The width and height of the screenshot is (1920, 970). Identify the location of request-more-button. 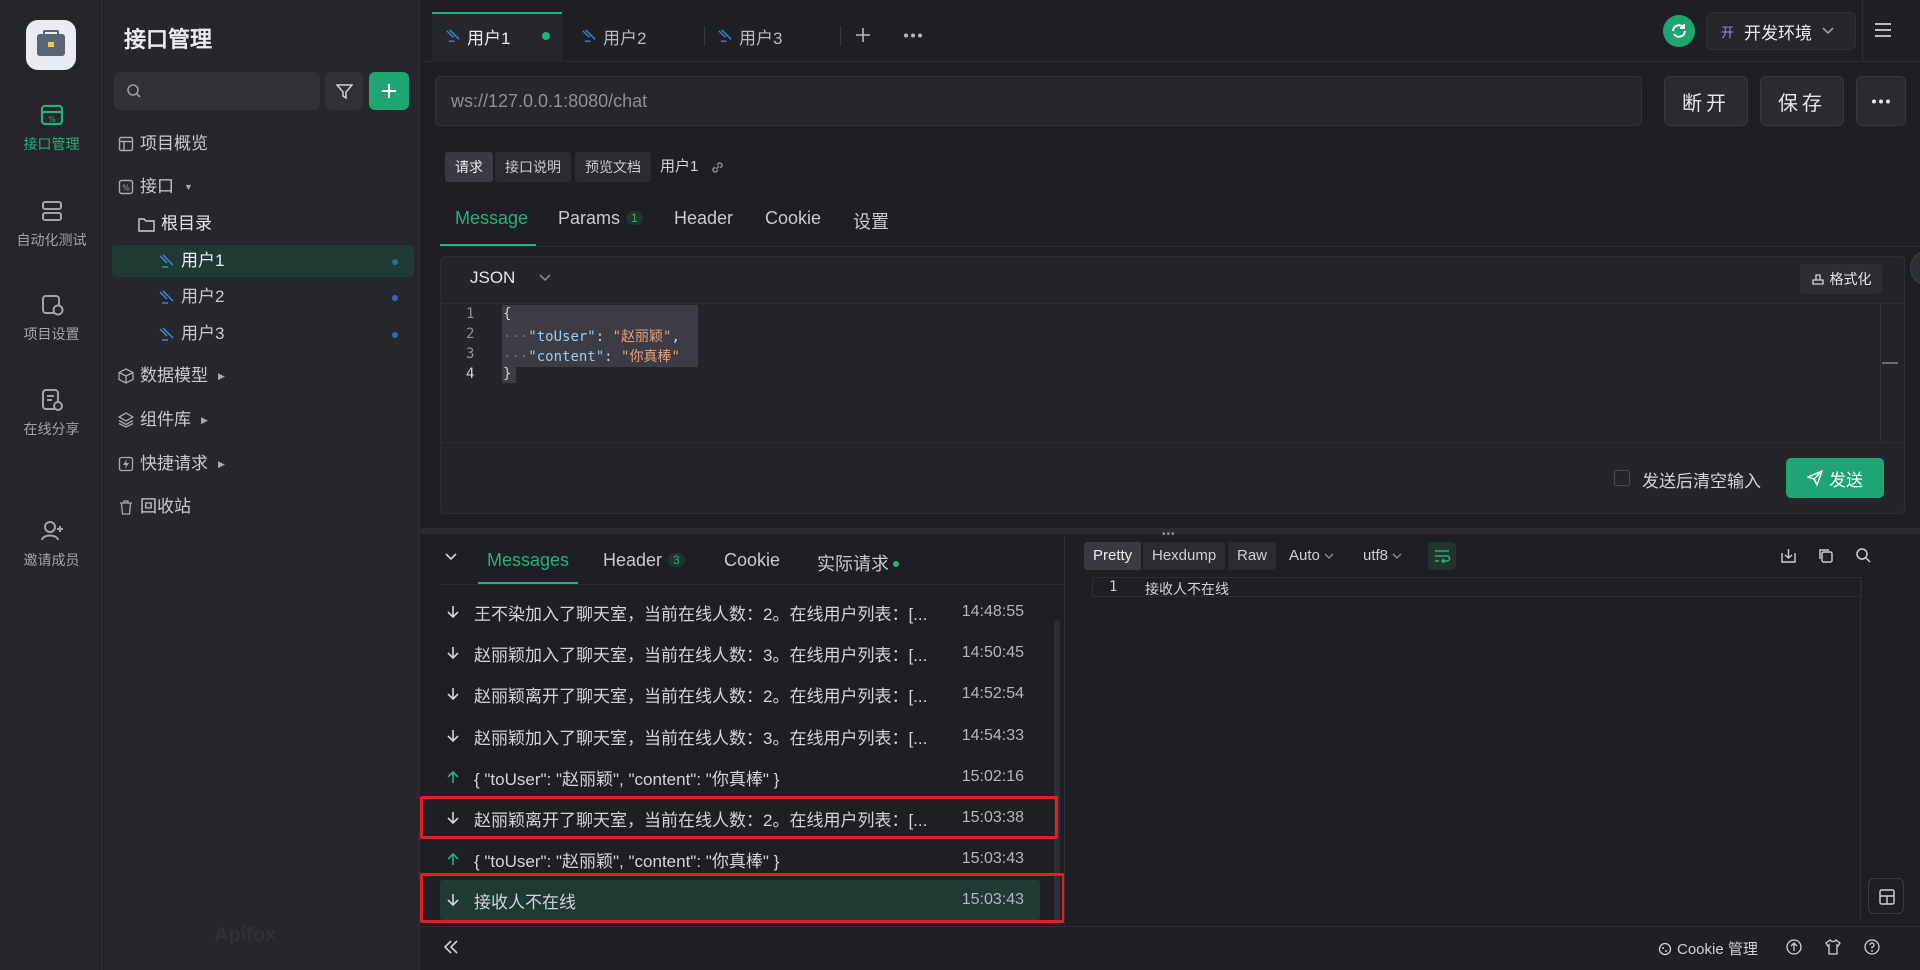
(1881, 101).